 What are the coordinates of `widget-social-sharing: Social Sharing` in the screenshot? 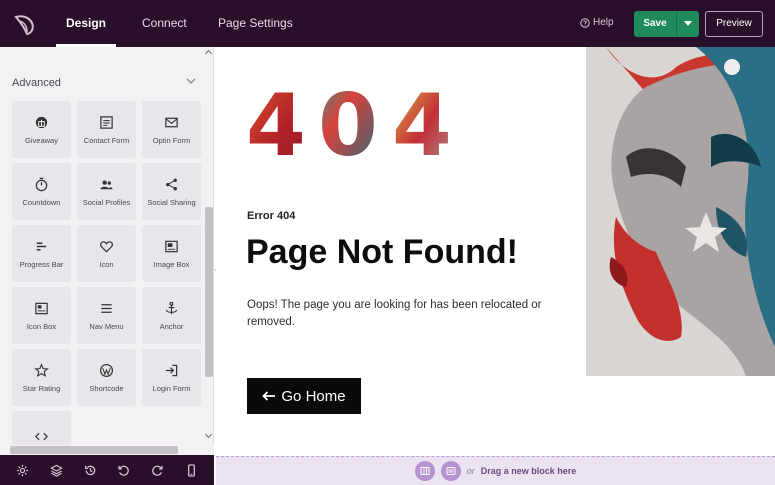 It's located at (171, 191).